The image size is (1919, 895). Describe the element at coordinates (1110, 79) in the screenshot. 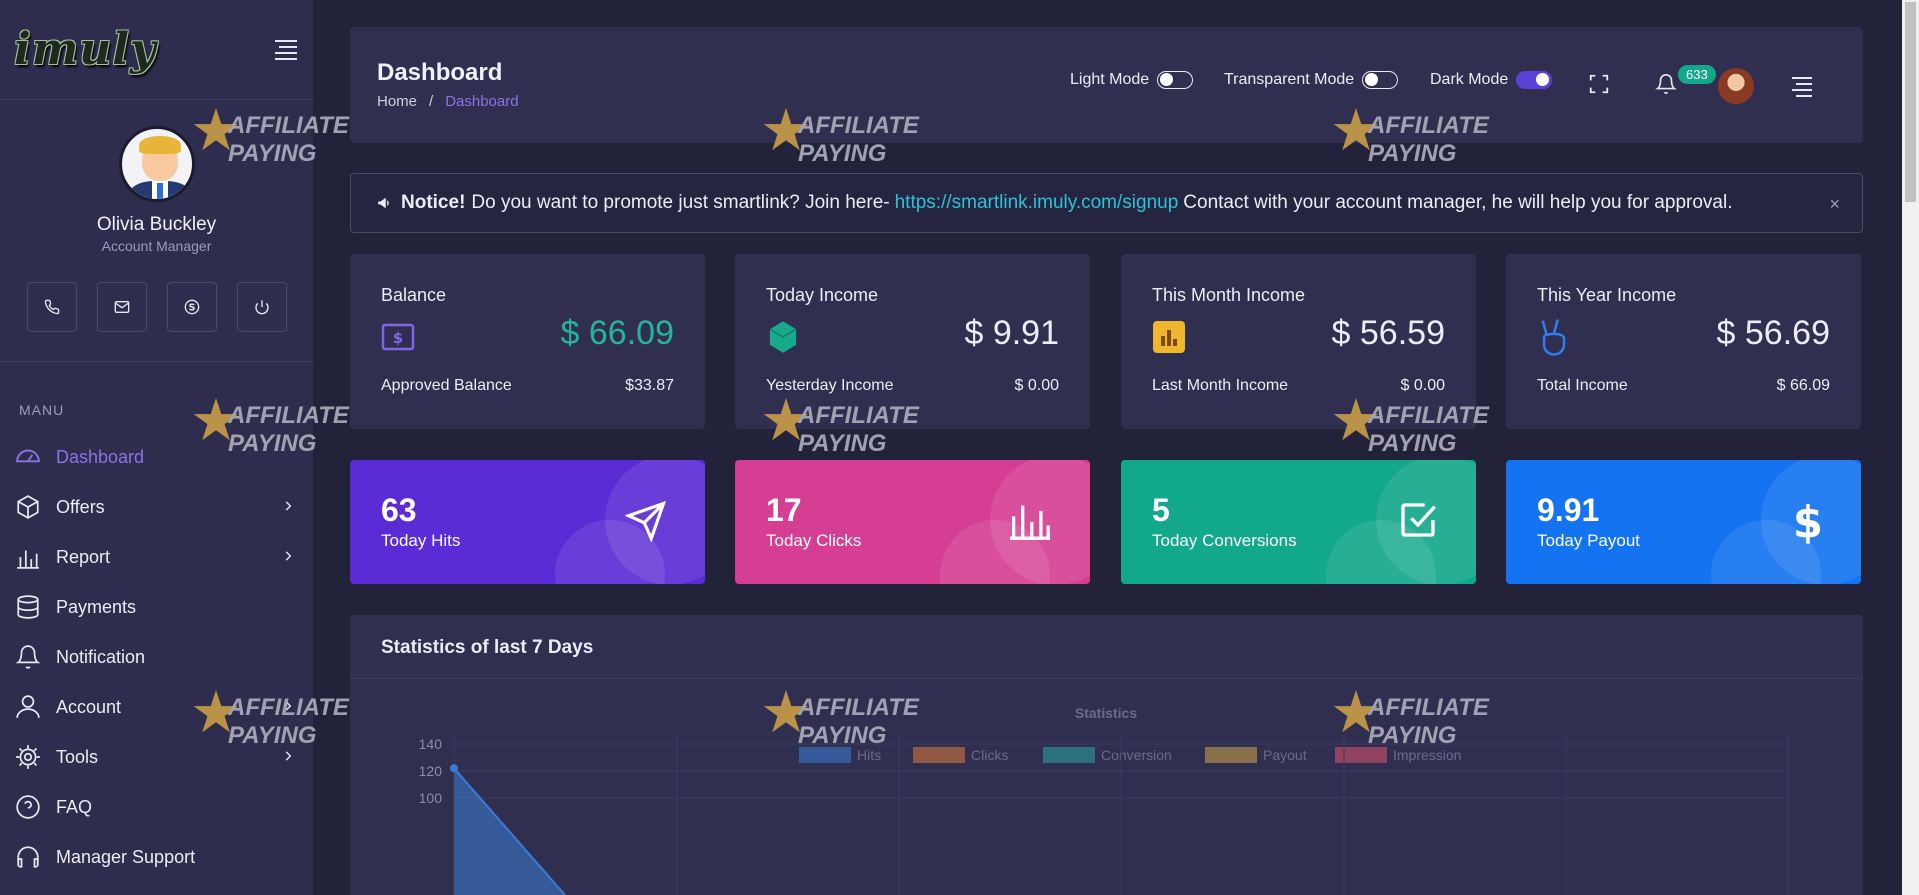

I see `toggle-label: Light Mode` at that location.